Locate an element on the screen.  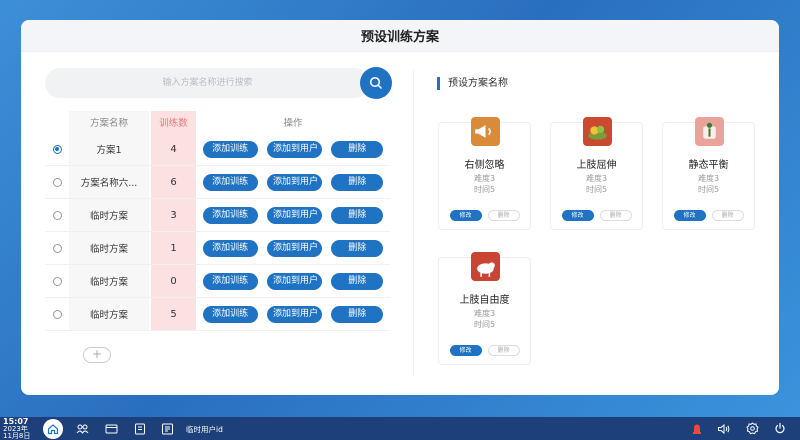
current-user: 临时用户id is located at coordinates (204, 429).